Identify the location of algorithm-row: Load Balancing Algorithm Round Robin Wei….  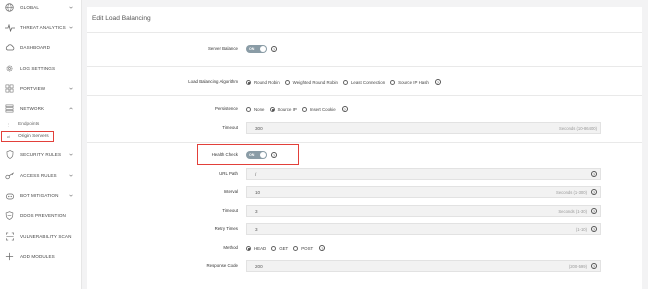
(364, 82).